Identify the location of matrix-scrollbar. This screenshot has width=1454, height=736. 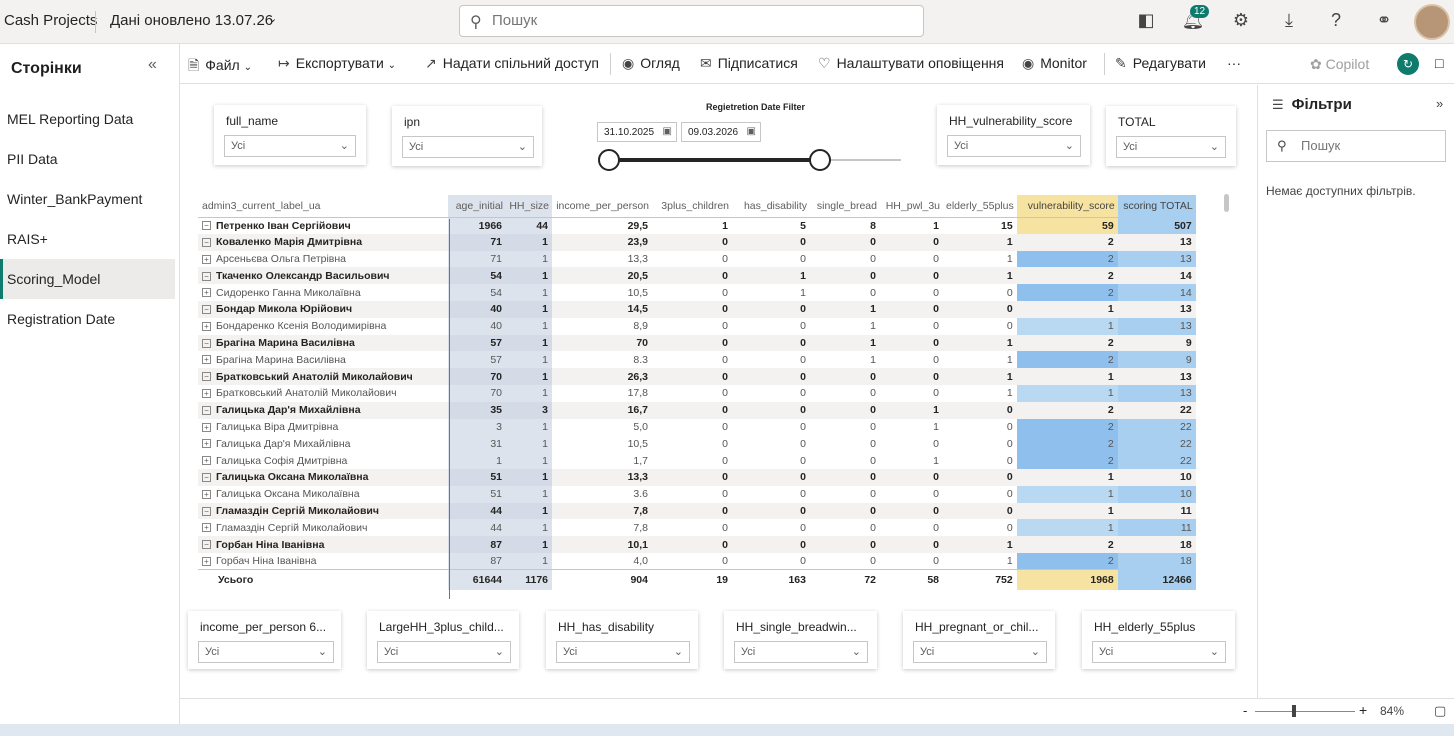
(1226, 203).